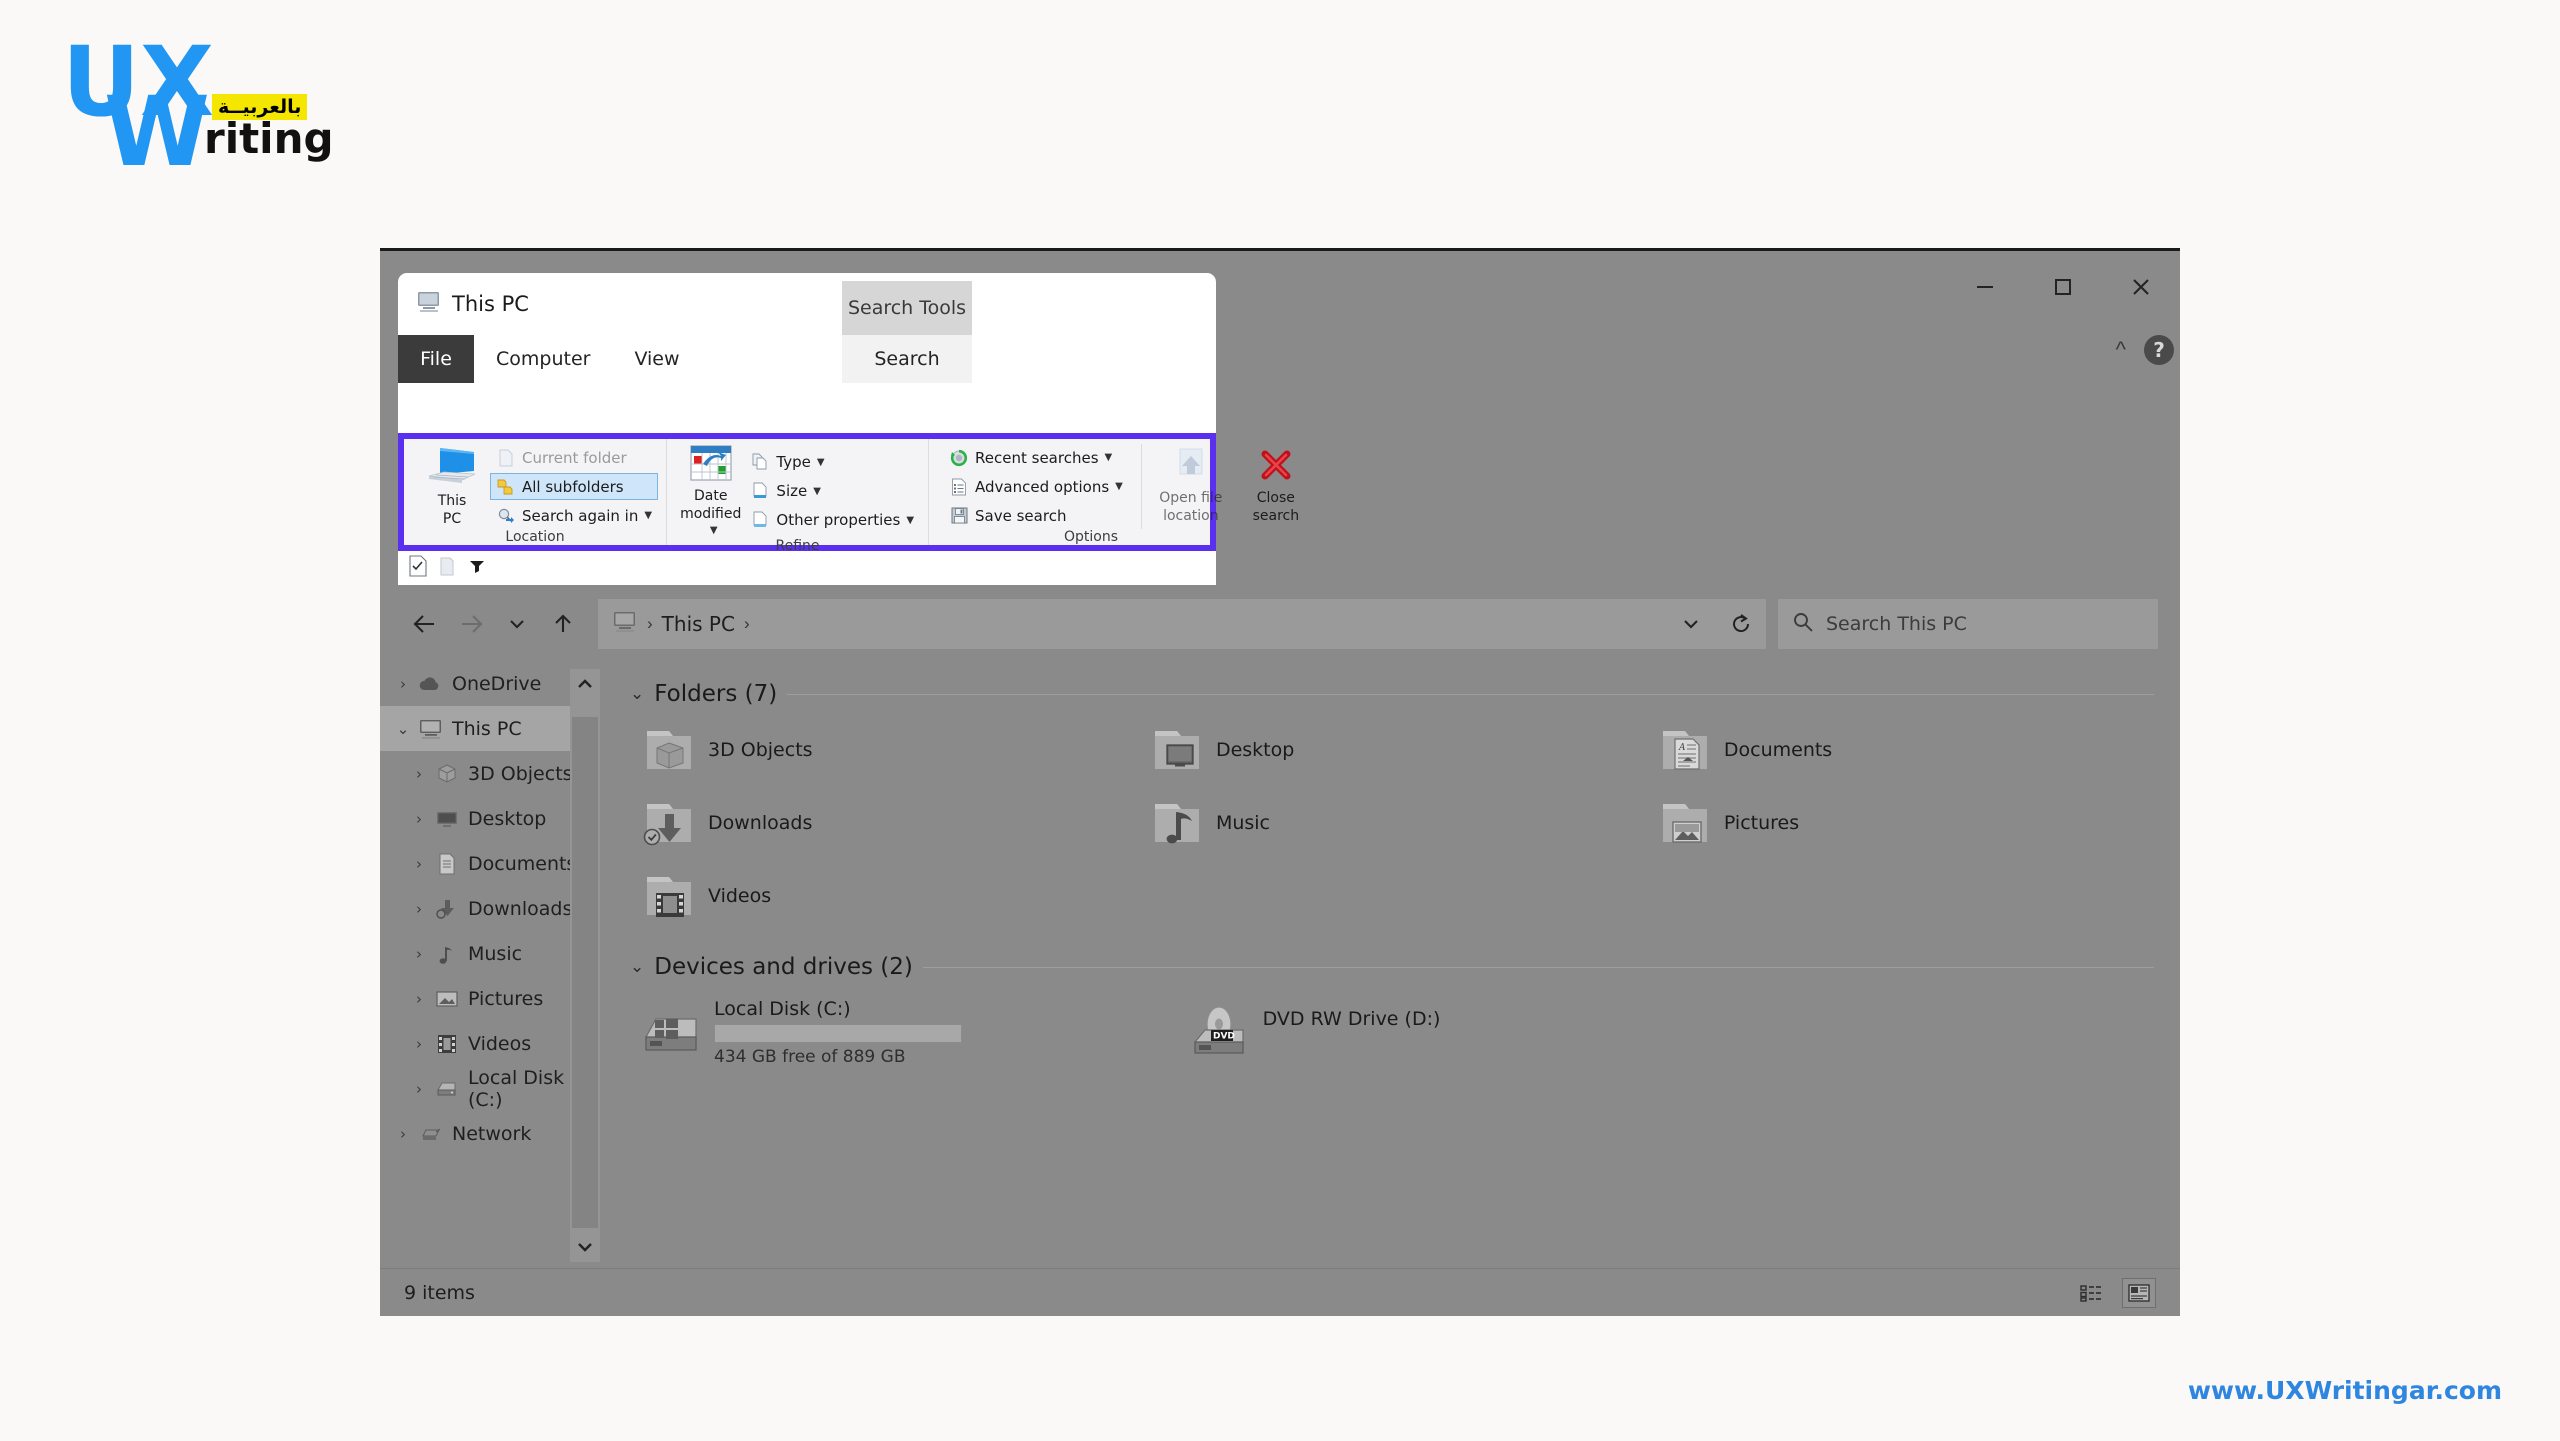  I want to click on breadcrumb-item-this-pc: This PC, so click(698, 624).